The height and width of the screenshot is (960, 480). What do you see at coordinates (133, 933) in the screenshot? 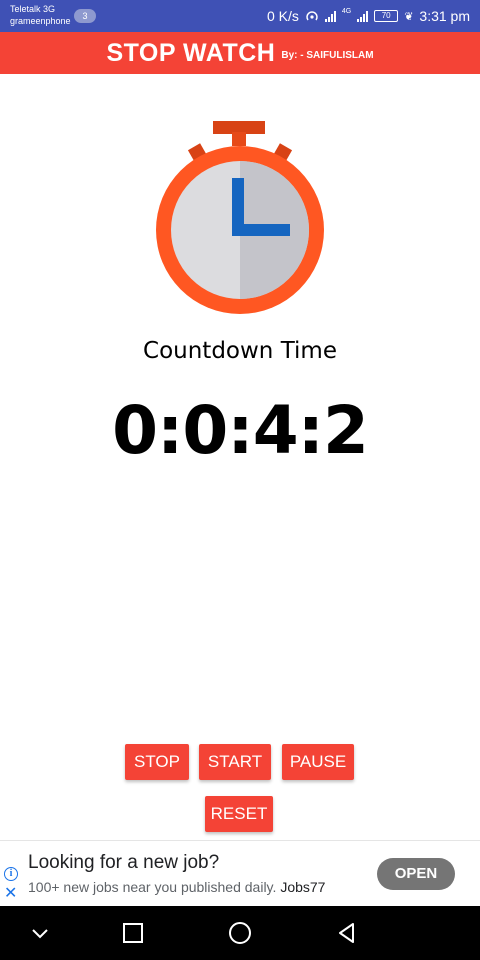
I see `square-icon` at bounding box center [133, 933].